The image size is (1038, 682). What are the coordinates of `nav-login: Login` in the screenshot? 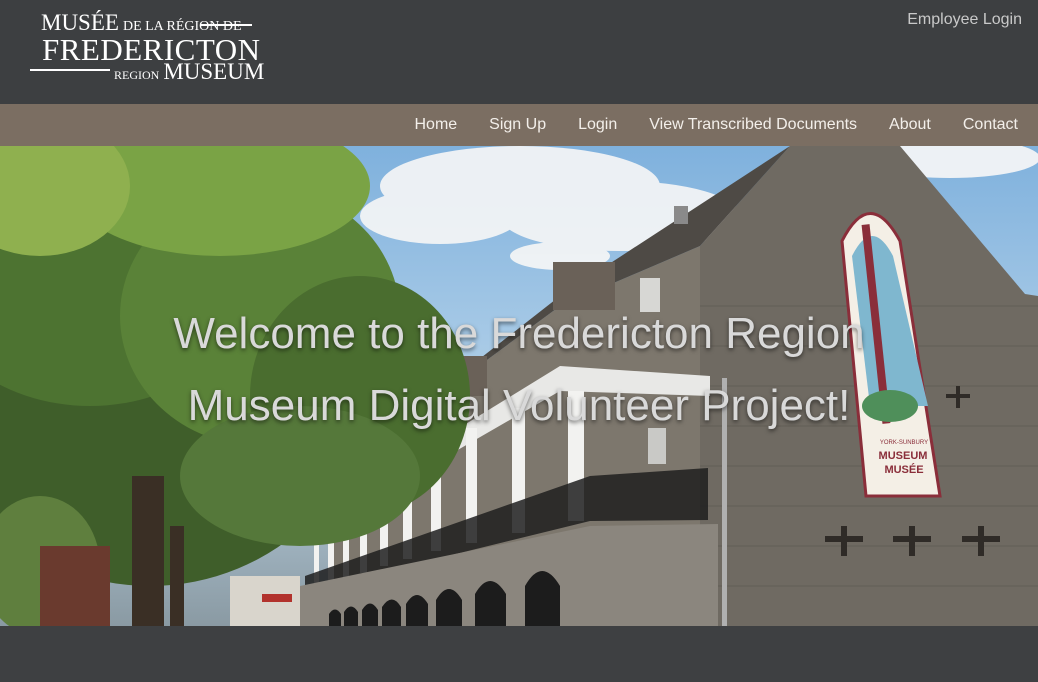 It's located at (597, 125).